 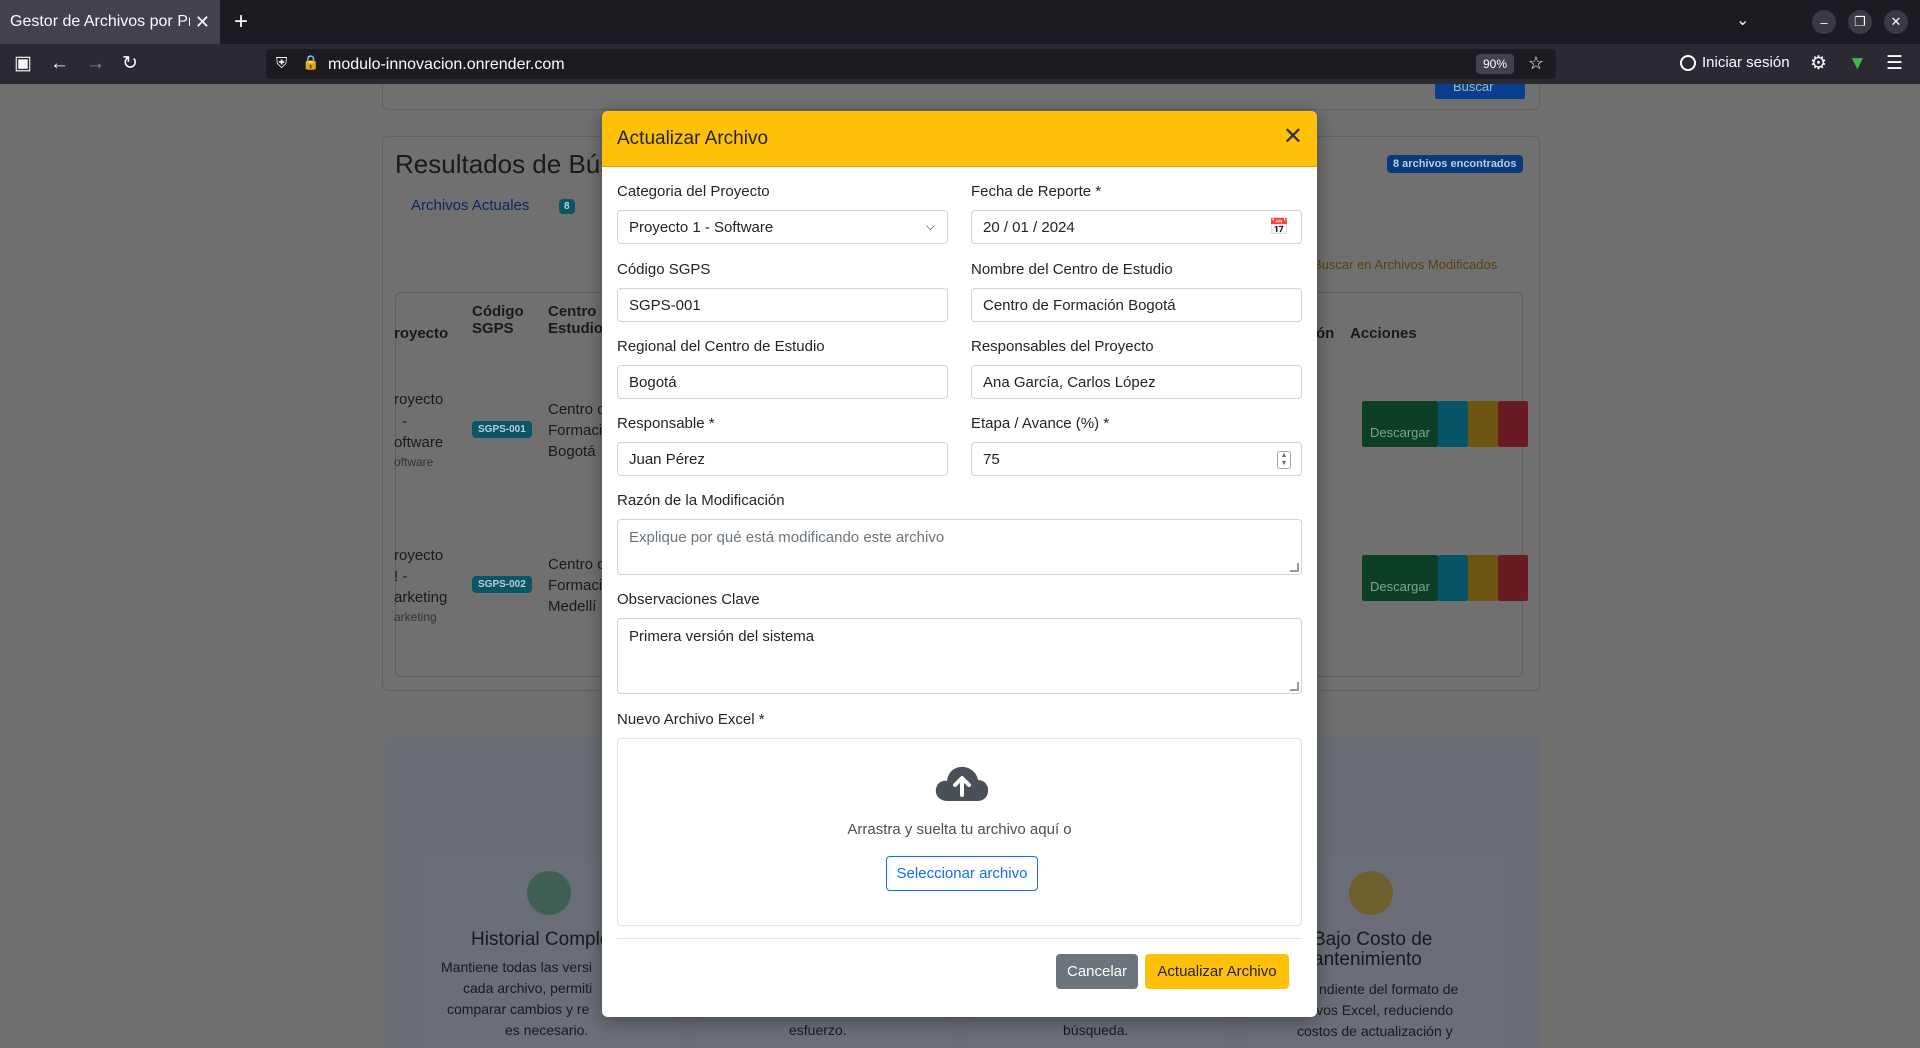 What do you see at coordinates (575, 585) in the screenshot?
I see `row2-center-line2: Formaci` at bounding box center [575, 585].